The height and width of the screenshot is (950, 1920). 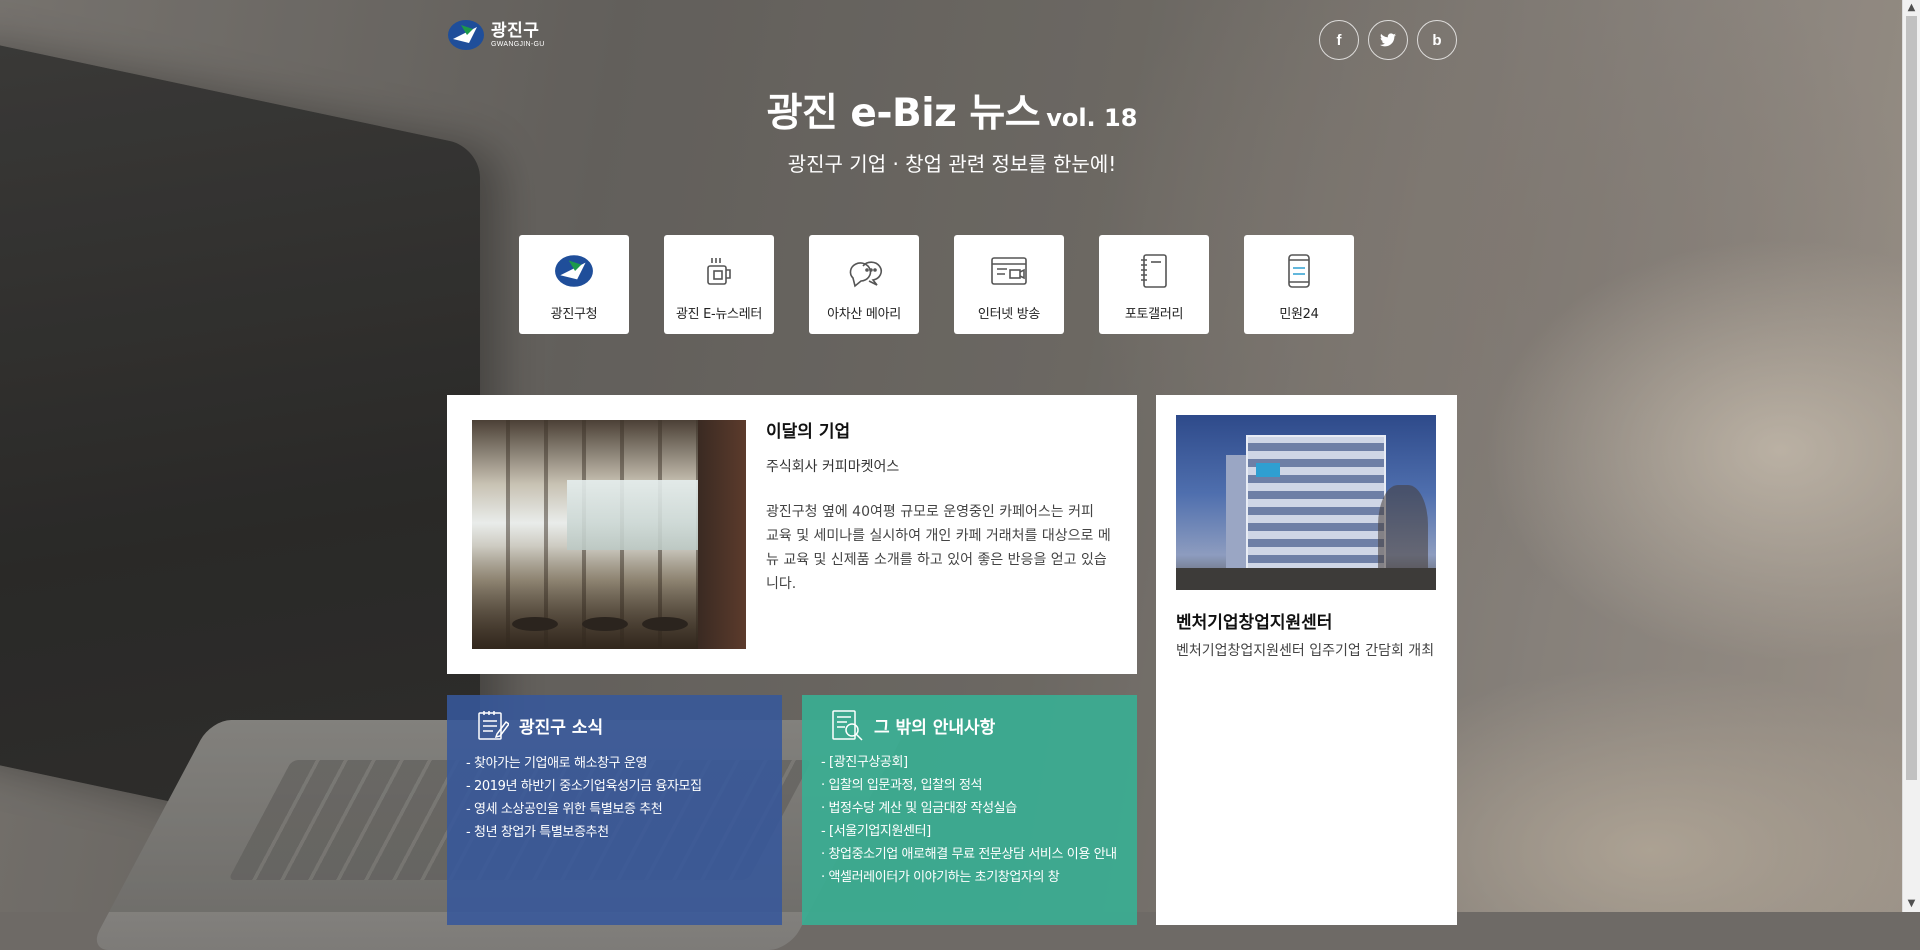 What do you see at coordinates (719, 271) in the screenshot?
I see `newsletter-icon` at bounding box center [719, 271].